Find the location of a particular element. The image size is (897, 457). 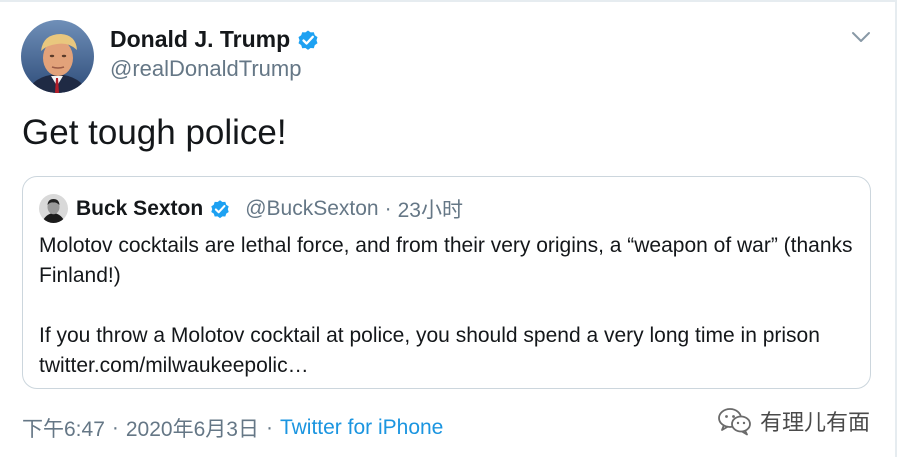

author-handle: @realDonaldTrump is located at coordinates (205, 69).